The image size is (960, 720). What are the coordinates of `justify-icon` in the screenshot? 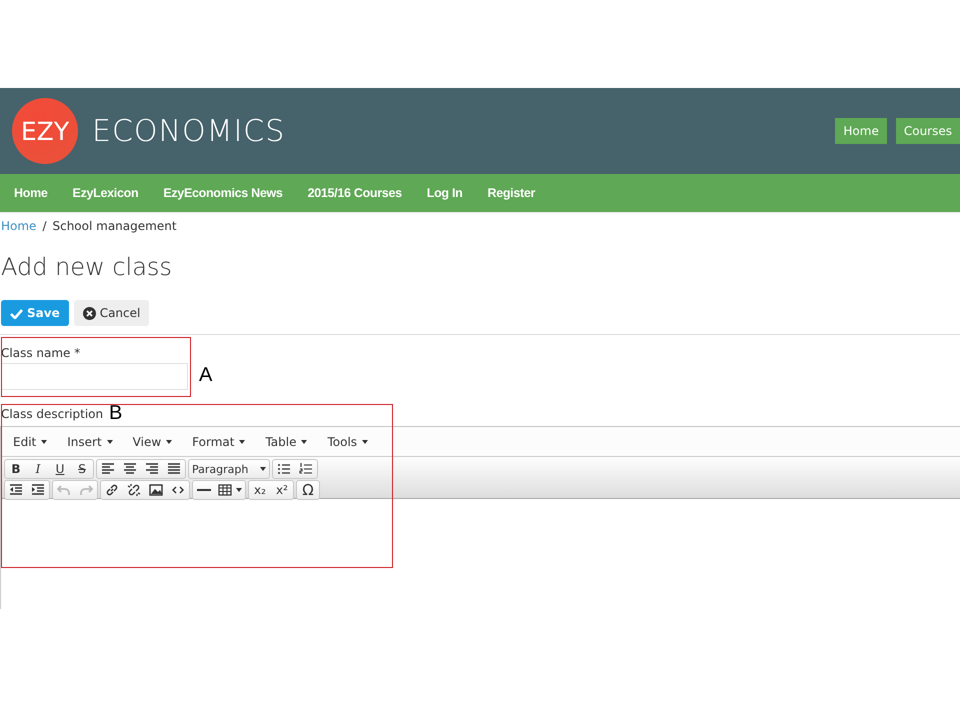 It's located at (174, 469).